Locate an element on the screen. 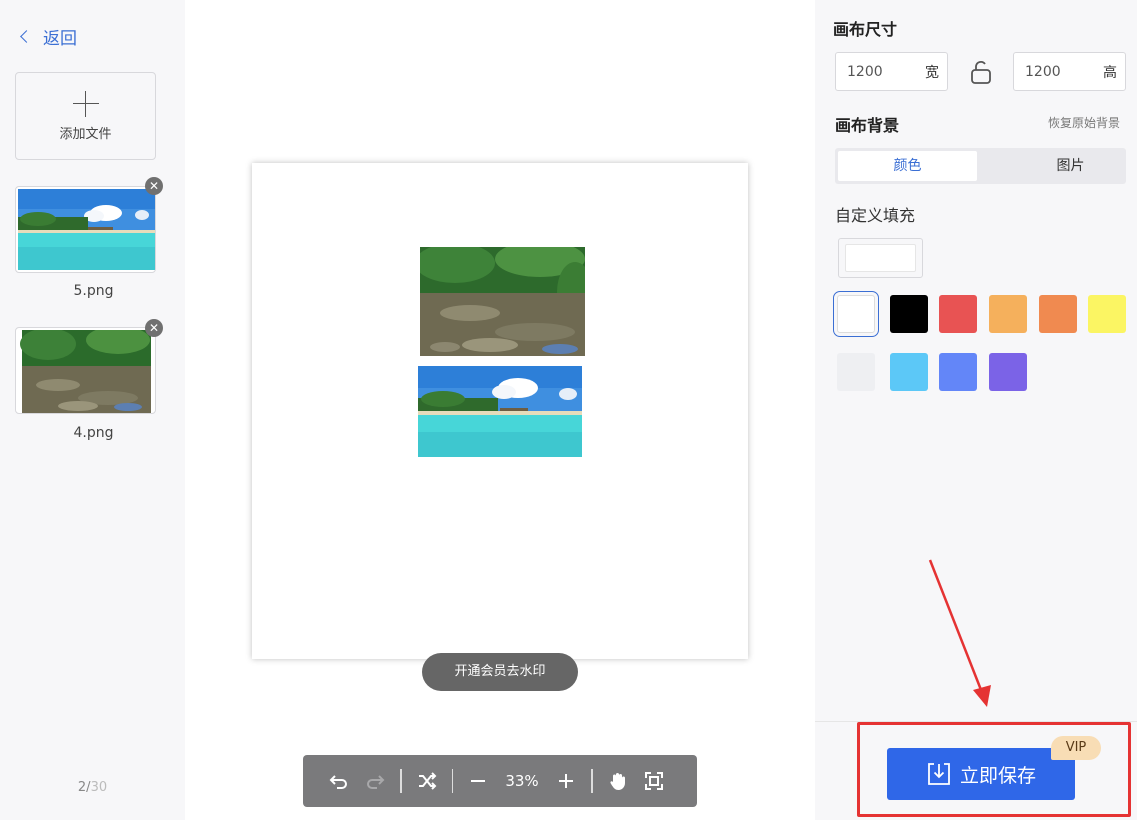  counter-current: 2 is located at coordinates (82, 787).